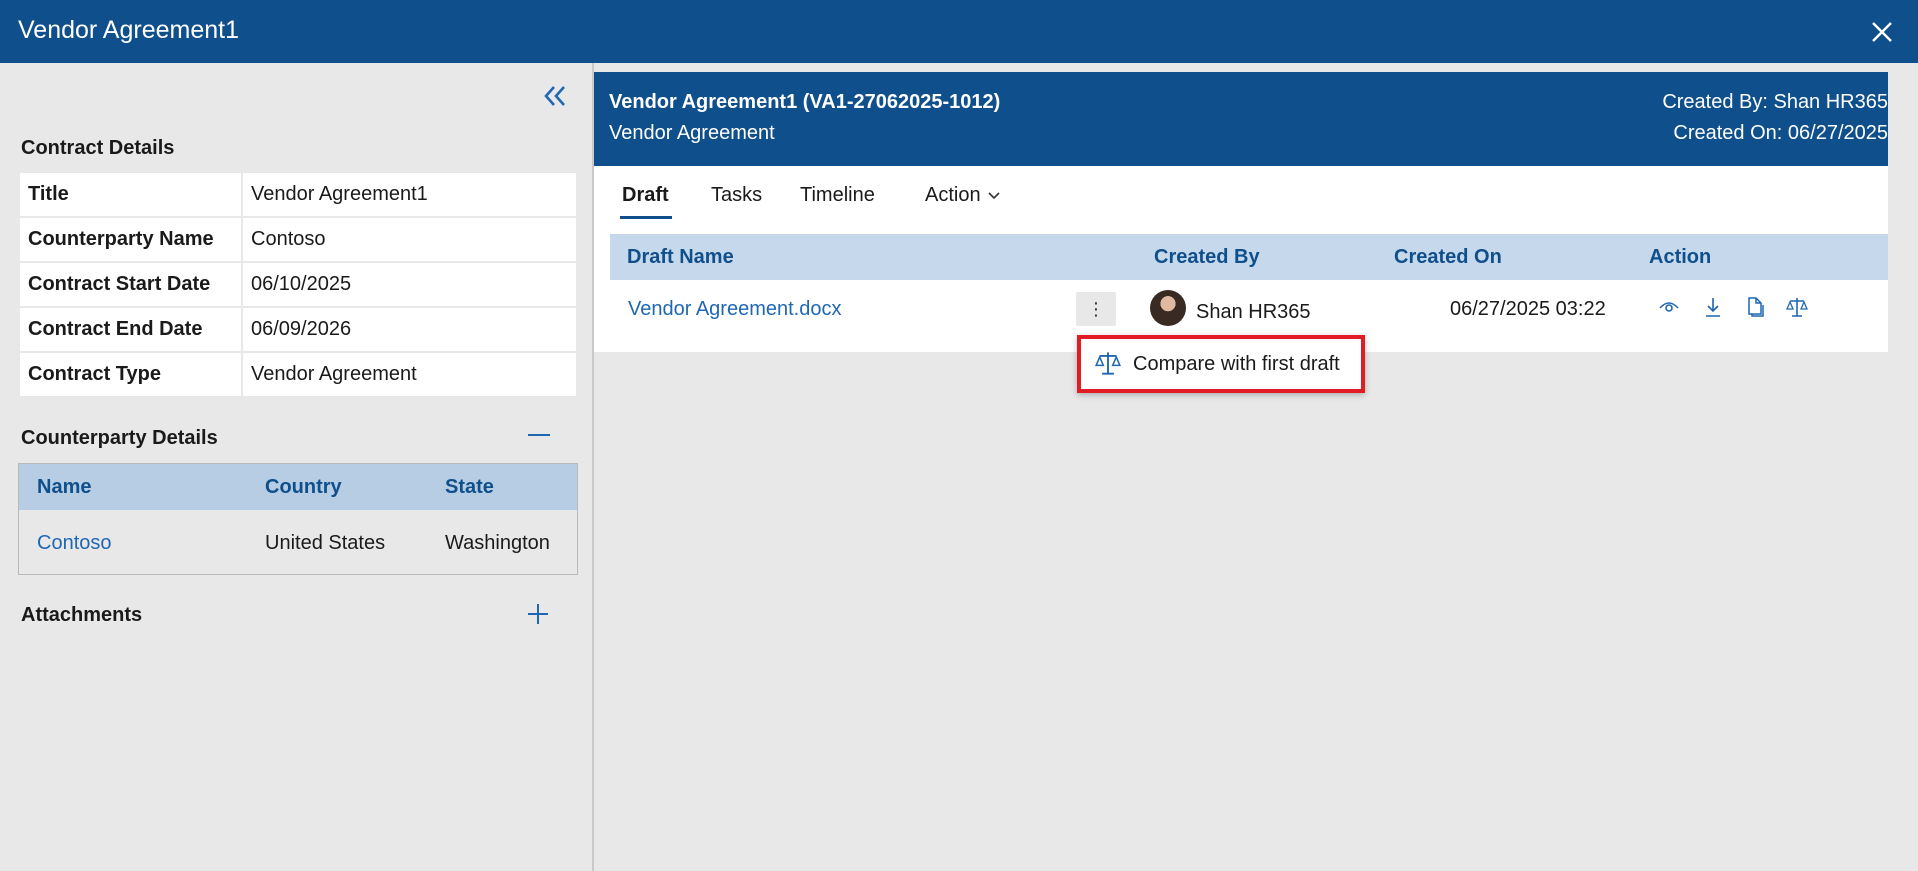 Image resolution: width=1918 pixels, height=871 pixels. What do you see at coordinates (497, 543) in the screenshot?
I see `counterparty-state: Washington` at bounding box center [497, 543].